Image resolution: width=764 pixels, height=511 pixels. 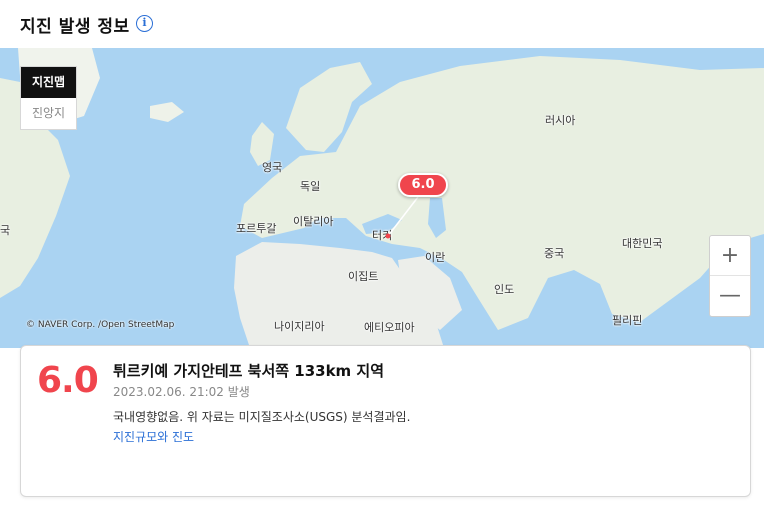 What do you see at coordinates (144, 23) in the screenshot?
I see `info-icon: i` at bounding box center [144, 23].